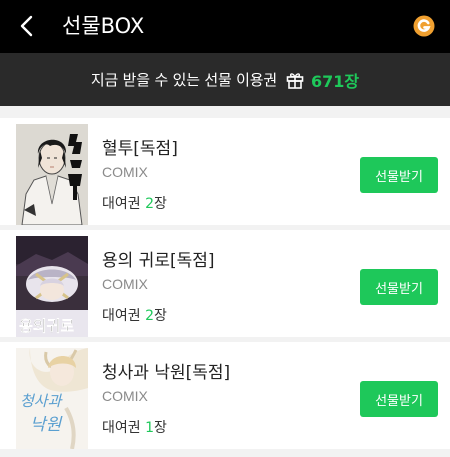 The image size is (450, 457). What do you see at coordinates (140, 146) in the screenshot?
I see `item-title: 혈투[독점]` at bounding box center [140, 146].